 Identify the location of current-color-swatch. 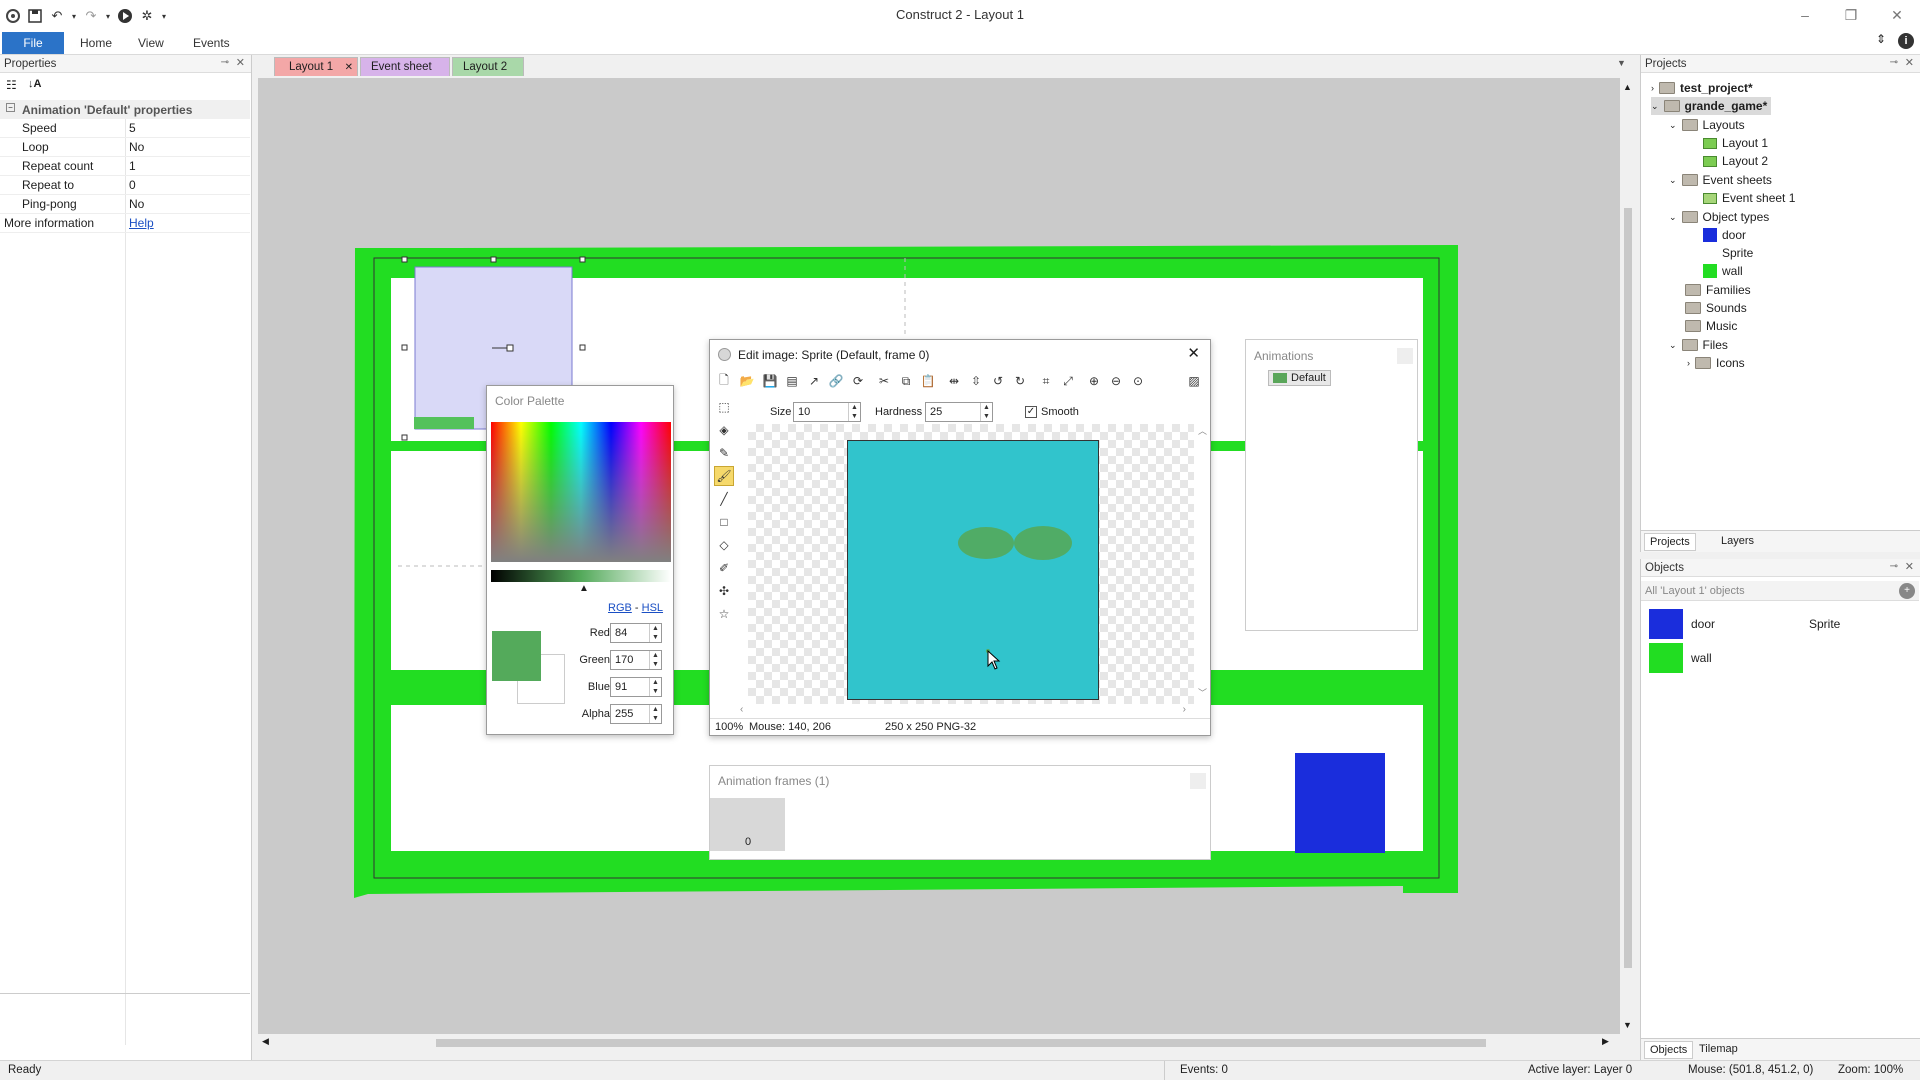
(516, 656).